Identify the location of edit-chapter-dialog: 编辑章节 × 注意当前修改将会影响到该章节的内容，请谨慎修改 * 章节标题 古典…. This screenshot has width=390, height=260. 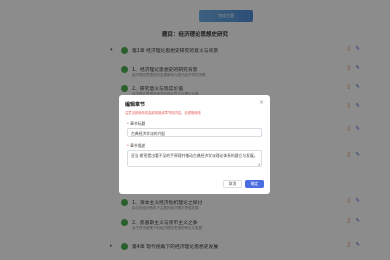
(194, 144).